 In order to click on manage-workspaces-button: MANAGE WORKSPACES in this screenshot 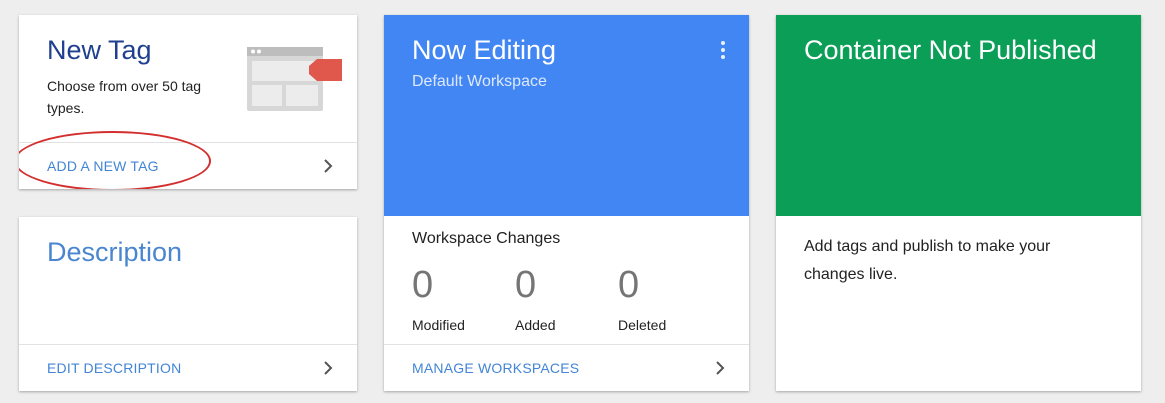, I will do `click(566, 368)`.